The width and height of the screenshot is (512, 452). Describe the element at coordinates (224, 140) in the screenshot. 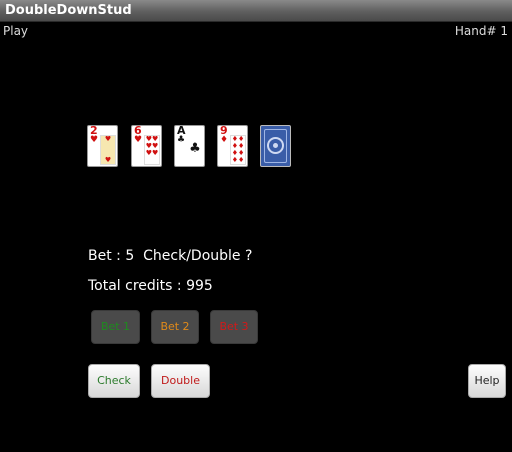

I see `card-4-suit-icon: ♦` at that location.